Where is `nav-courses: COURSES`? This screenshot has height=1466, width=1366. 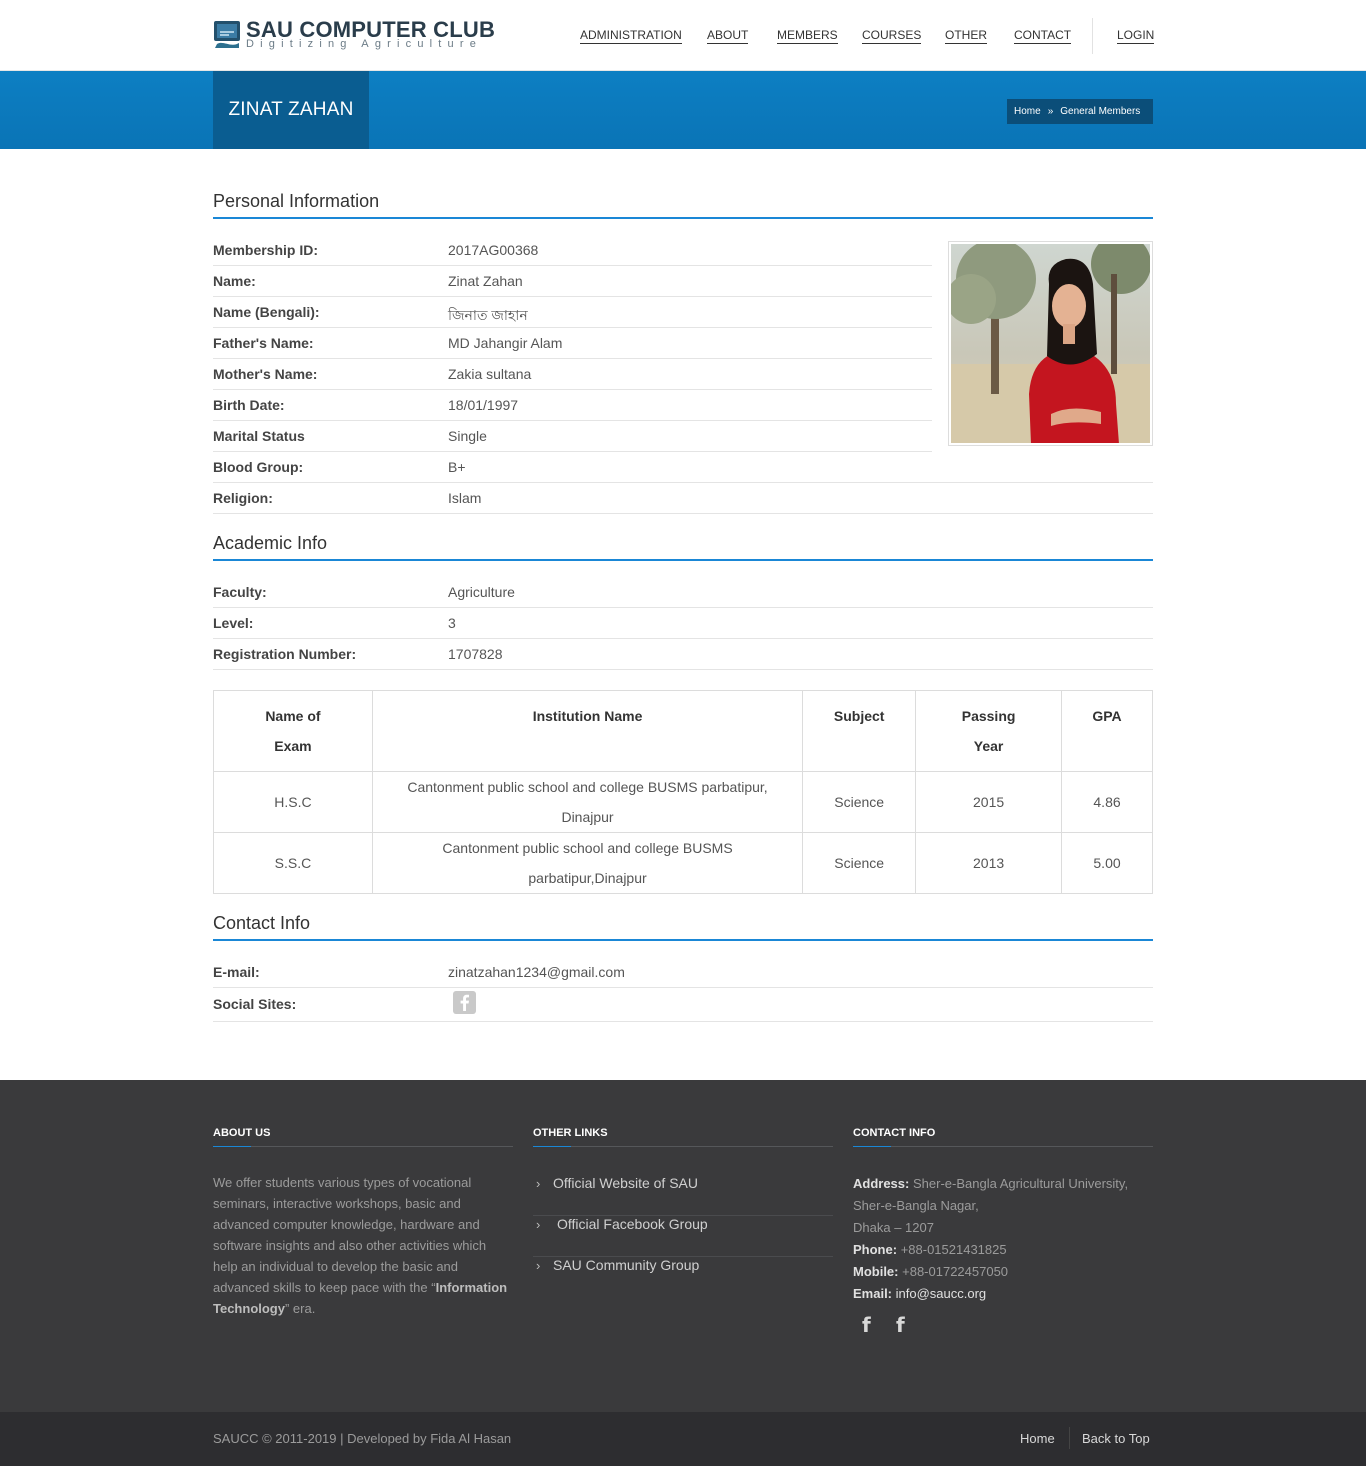
nav-courses: COURSES is located at coordinates (892, 36).